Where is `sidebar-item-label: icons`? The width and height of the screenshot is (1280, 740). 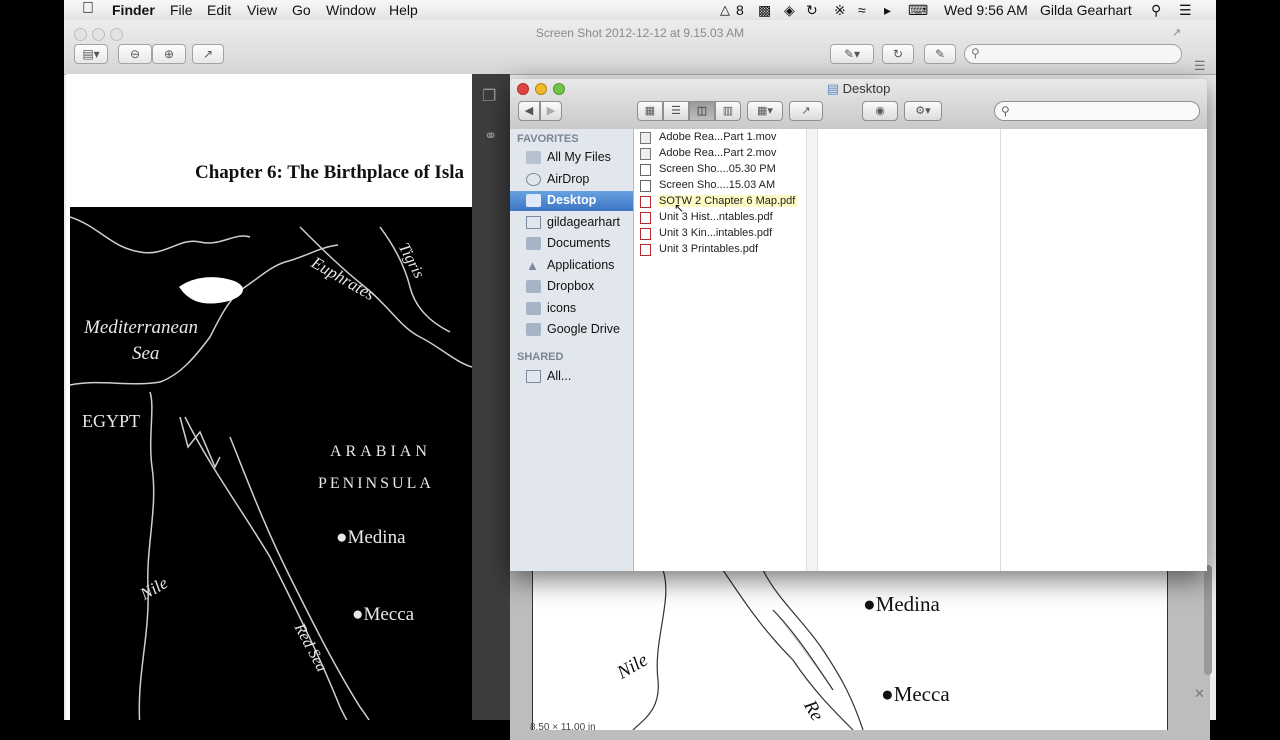 sidebar-item-label: icons is located at coordinates (562, 308).